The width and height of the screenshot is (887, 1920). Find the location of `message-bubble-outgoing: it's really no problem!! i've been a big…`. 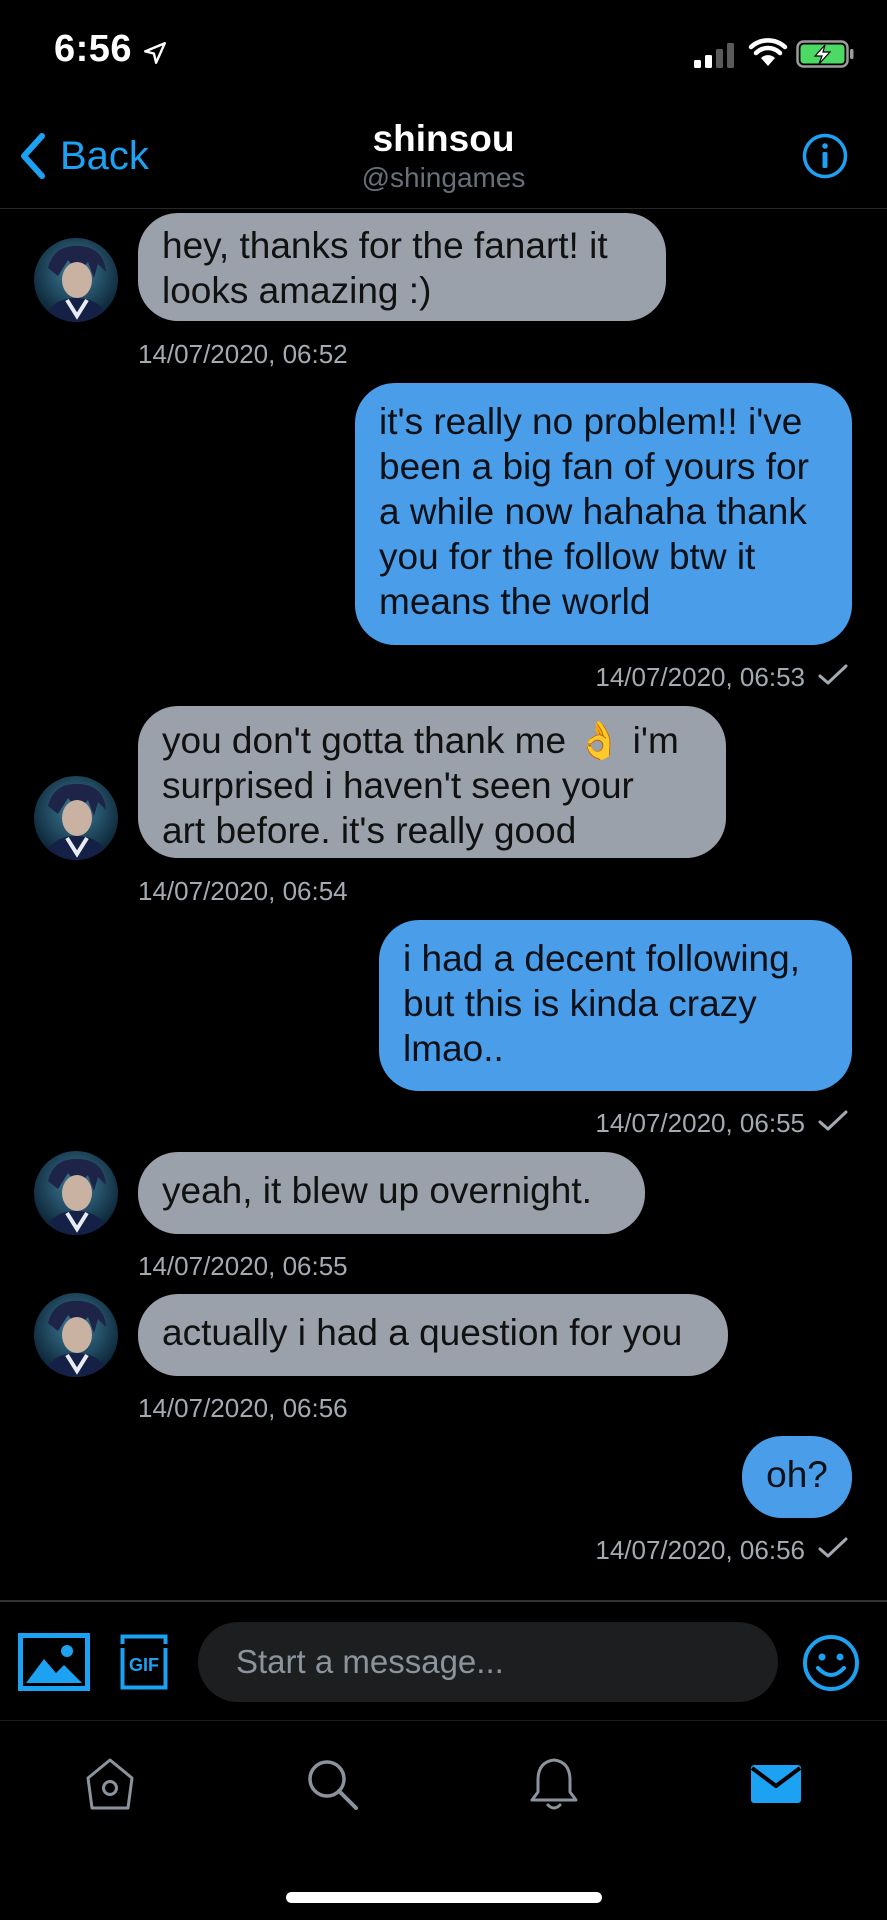

message-bubble-outgoing: it's really no problem!! i've been a big… is located at coordinates (603, 514).